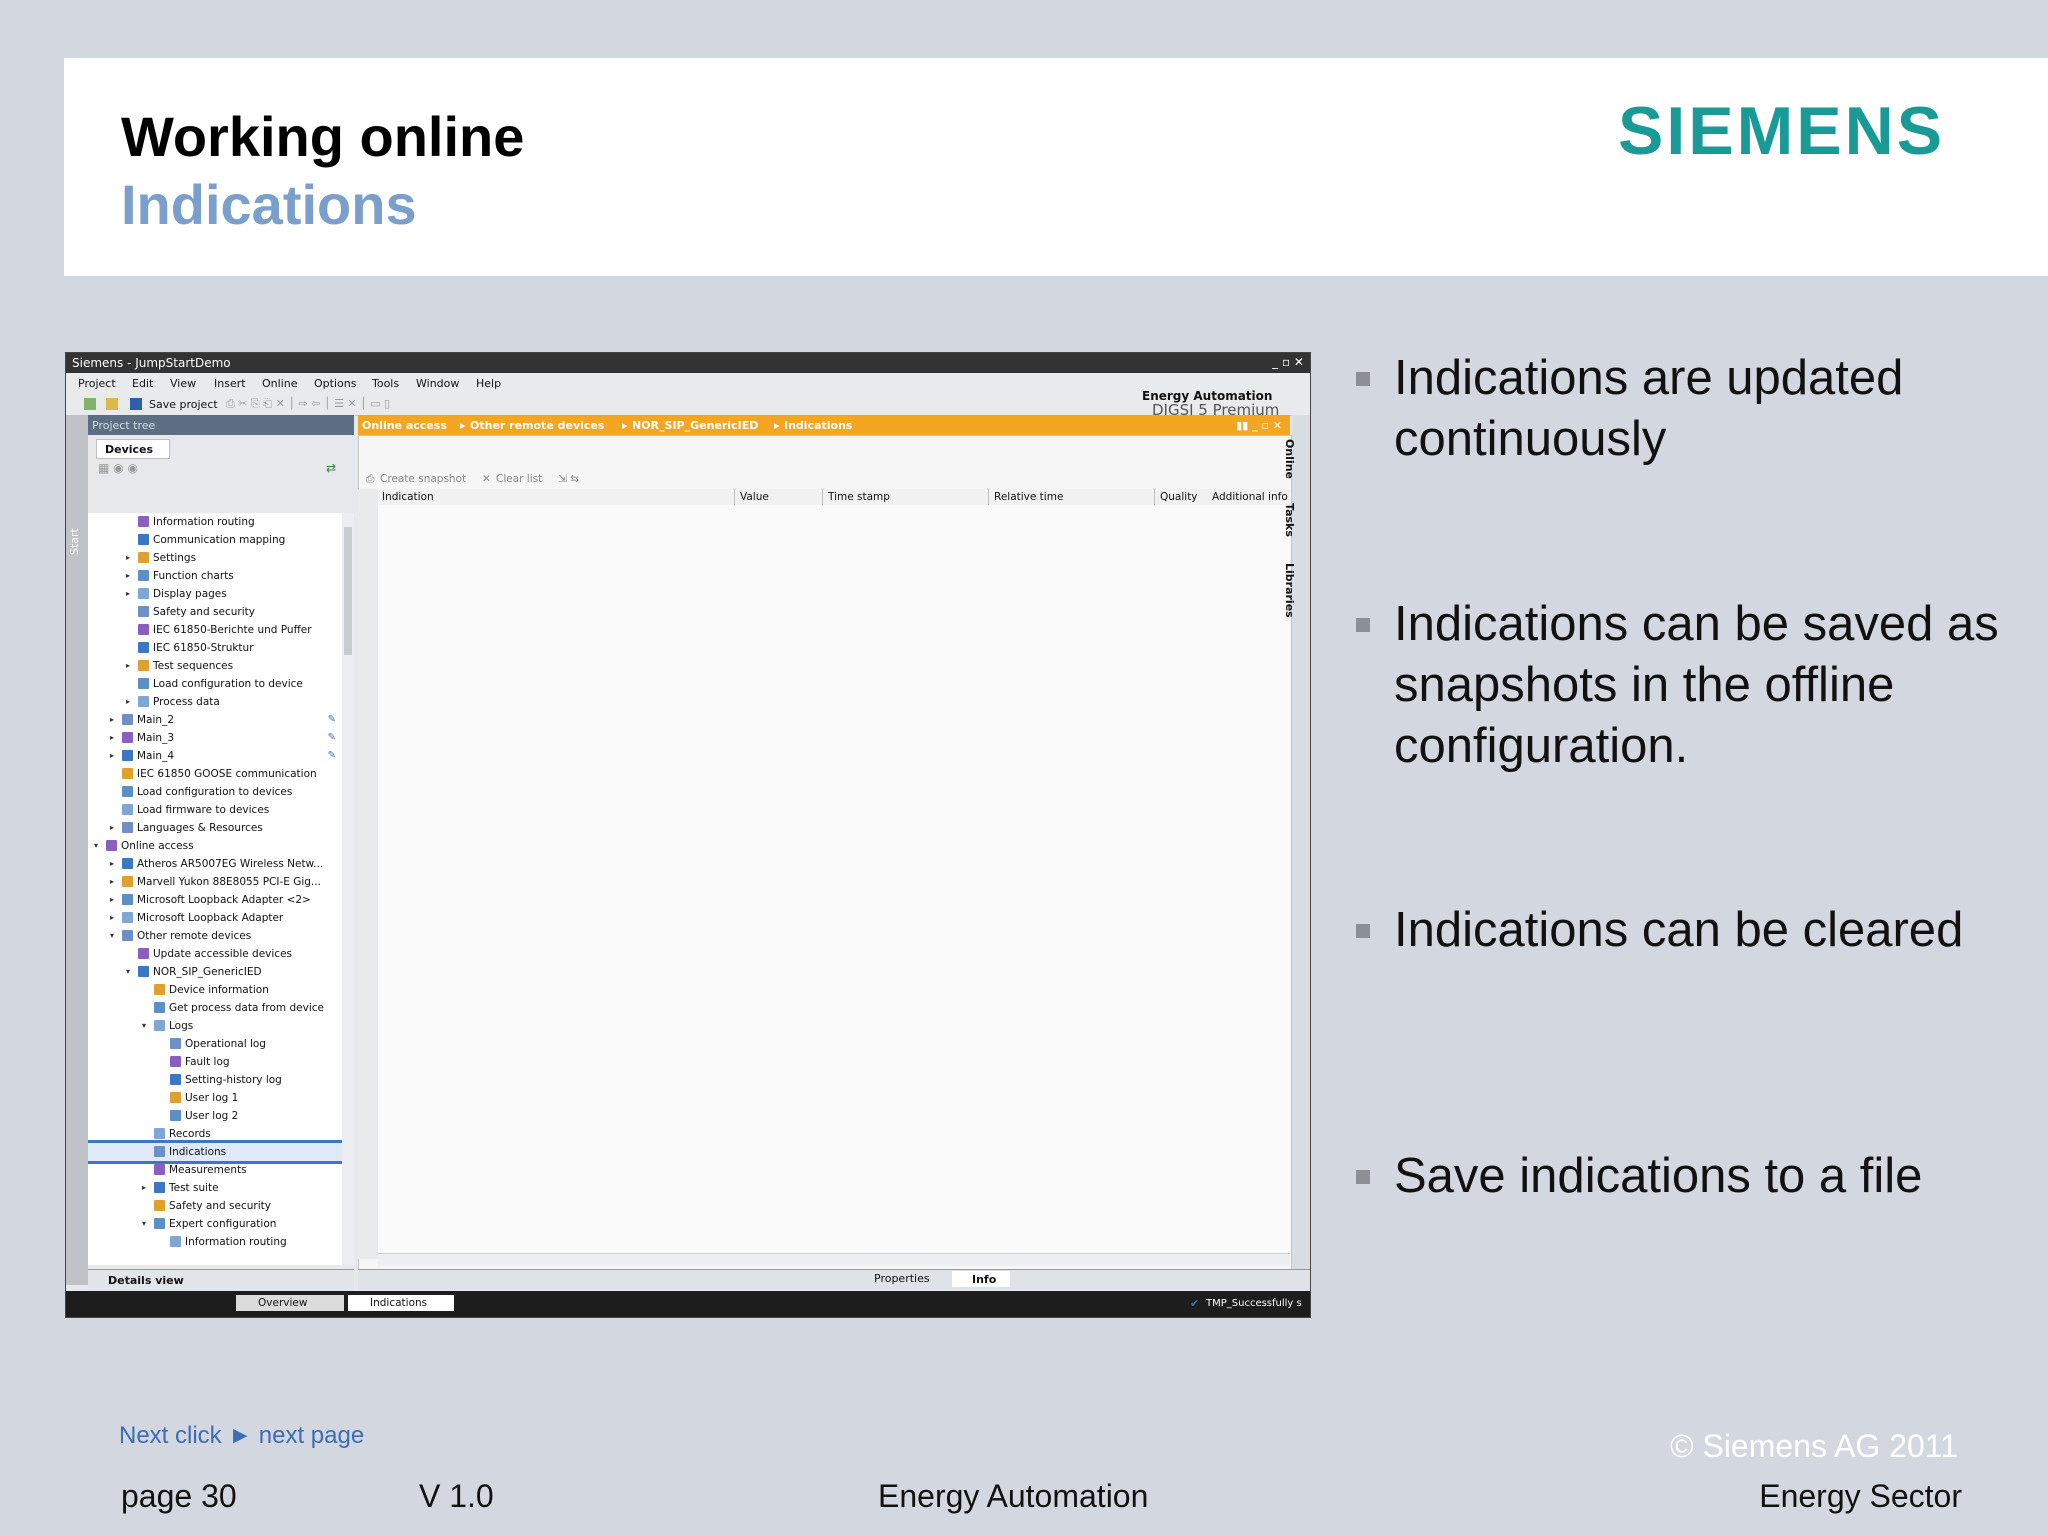  What do you see at coordinates (902, 1278) in the screenshot?
I see `properties-tab: Properties` at bounding box center [902, 1278].